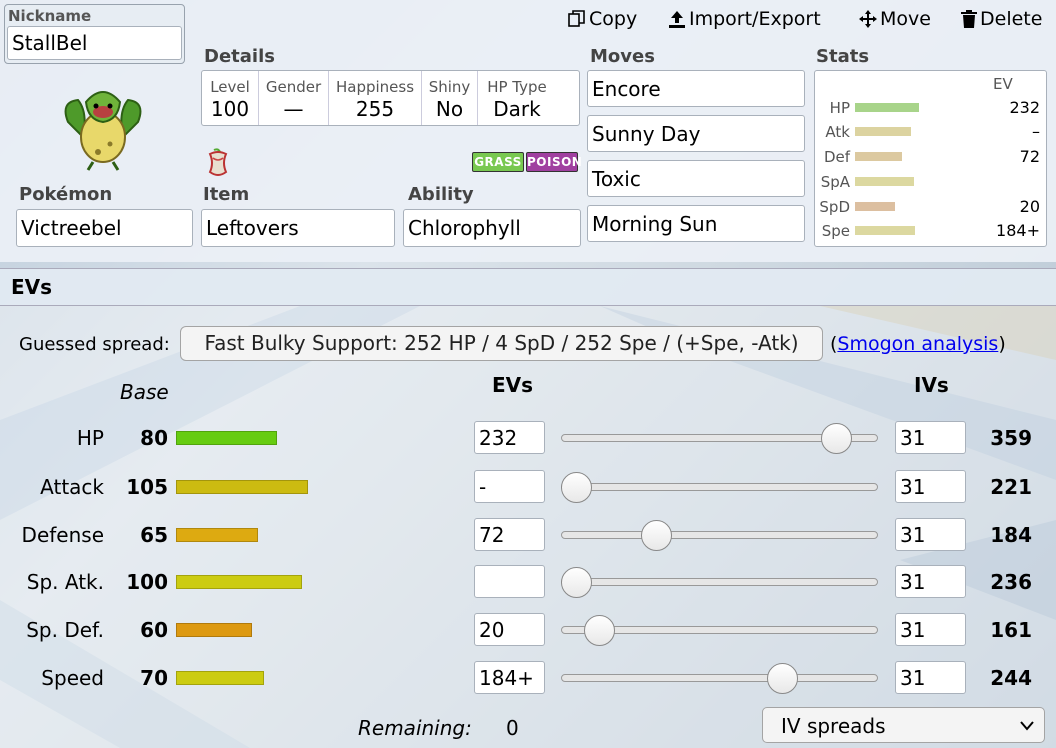 The height and width of the screenshot is (748, 1056). What do you see at coordinates (509, 581) in the screenshot?
I see `ev-input` at bounding box center [509, 581].